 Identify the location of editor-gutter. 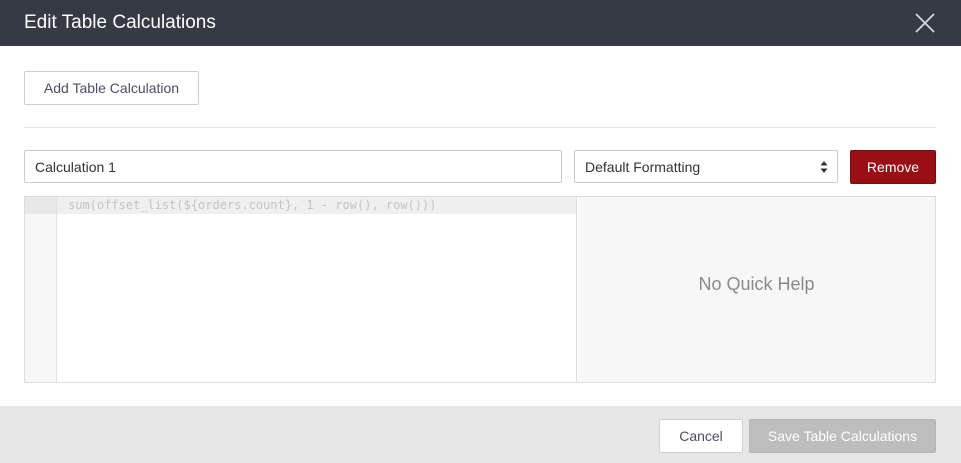
(41, 289).